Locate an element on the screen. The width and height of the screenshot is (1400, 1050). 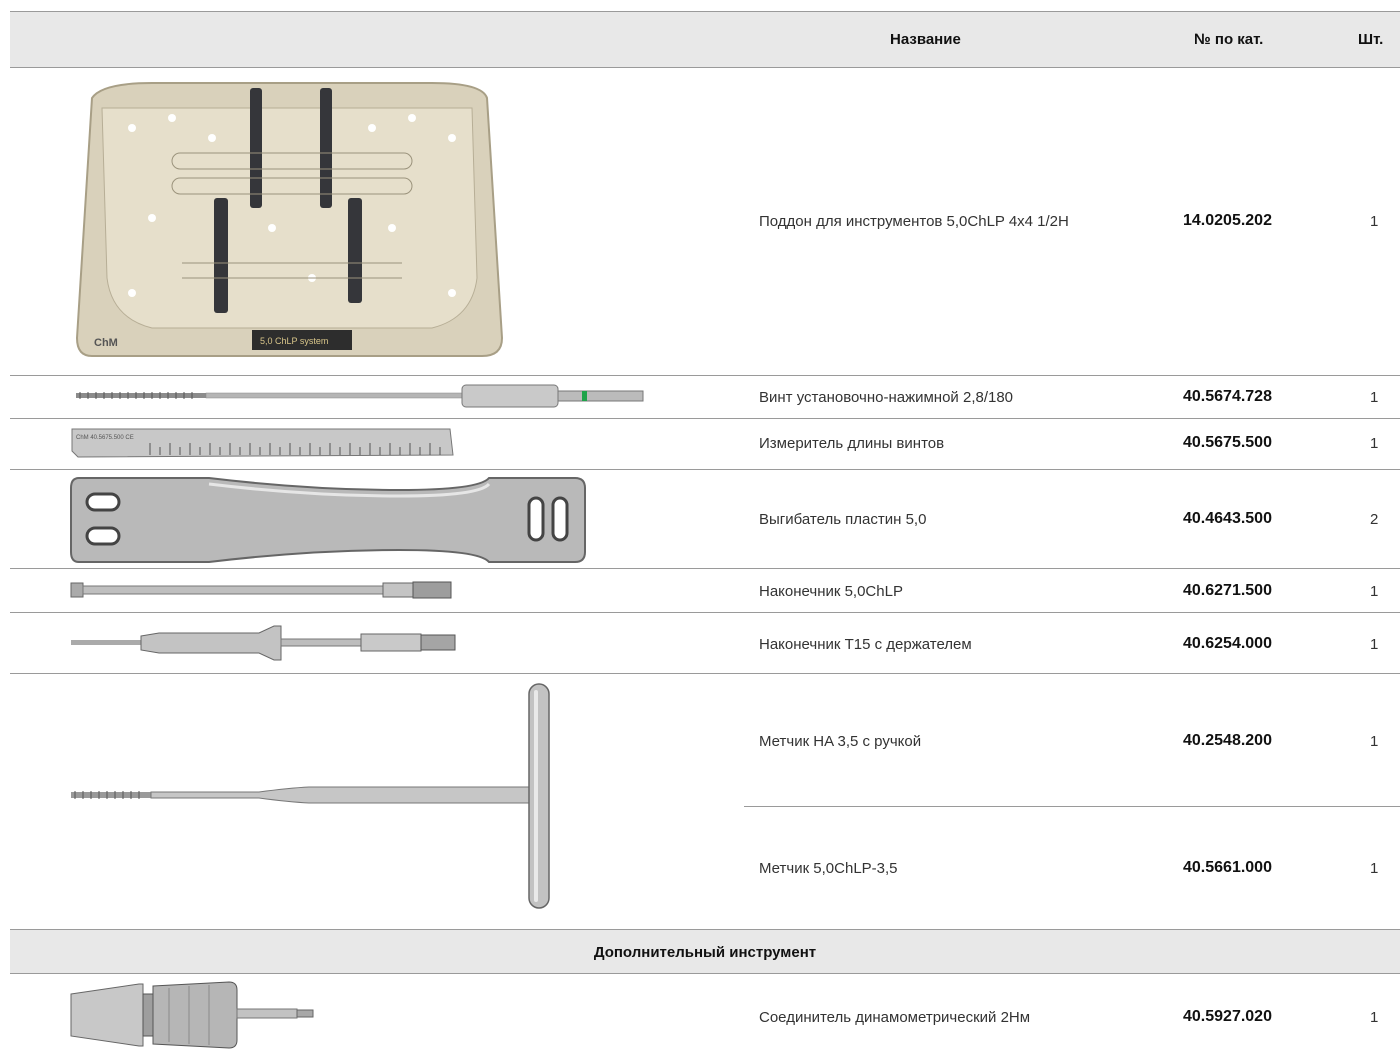
section-title: Дополнительный инструмент is located at coordinates (705, 952).